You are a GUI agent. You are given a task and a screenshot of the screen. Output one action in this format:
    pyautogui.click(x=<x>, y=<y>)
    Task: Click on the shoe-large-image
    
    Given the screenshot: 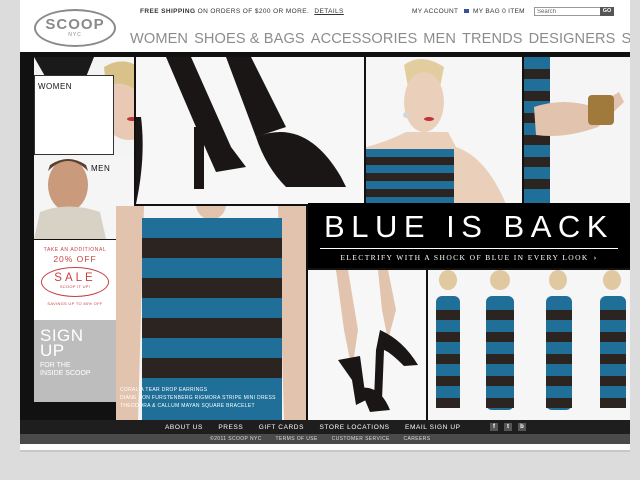 What is the action you would take?
    pyautogui.click(x=241, y=130)
    